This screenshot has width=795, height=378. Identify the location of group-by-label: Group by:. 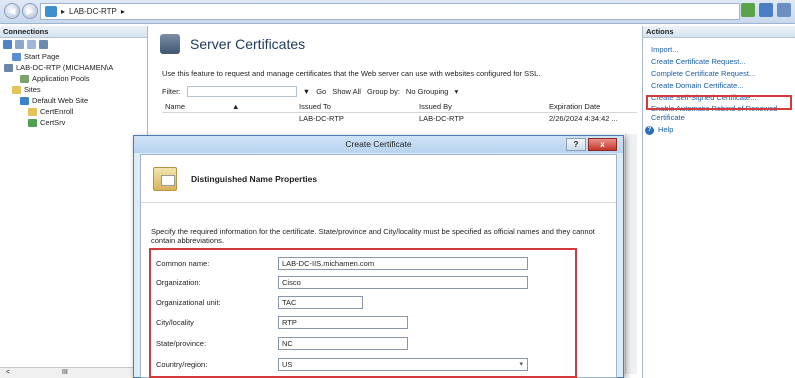
(383, 91).